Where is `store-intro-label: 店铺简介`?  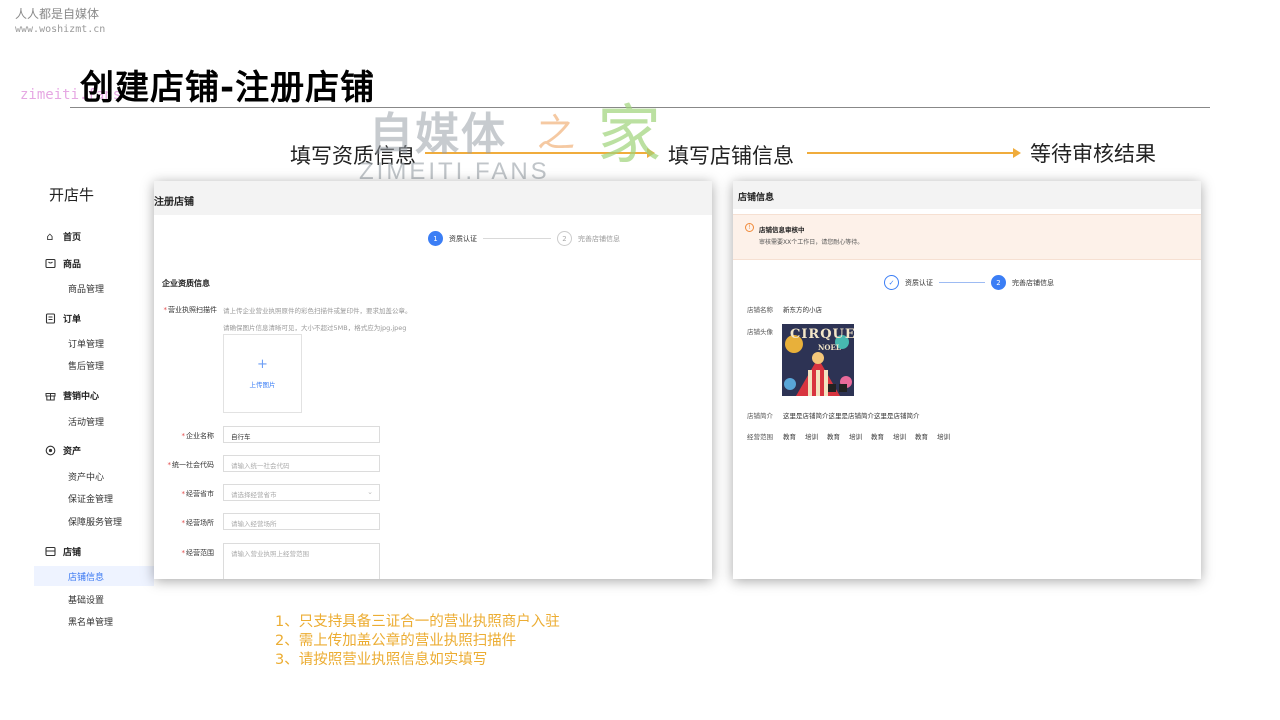
store-intro-label: 店铺简介 is located at coordinates (760, 416).